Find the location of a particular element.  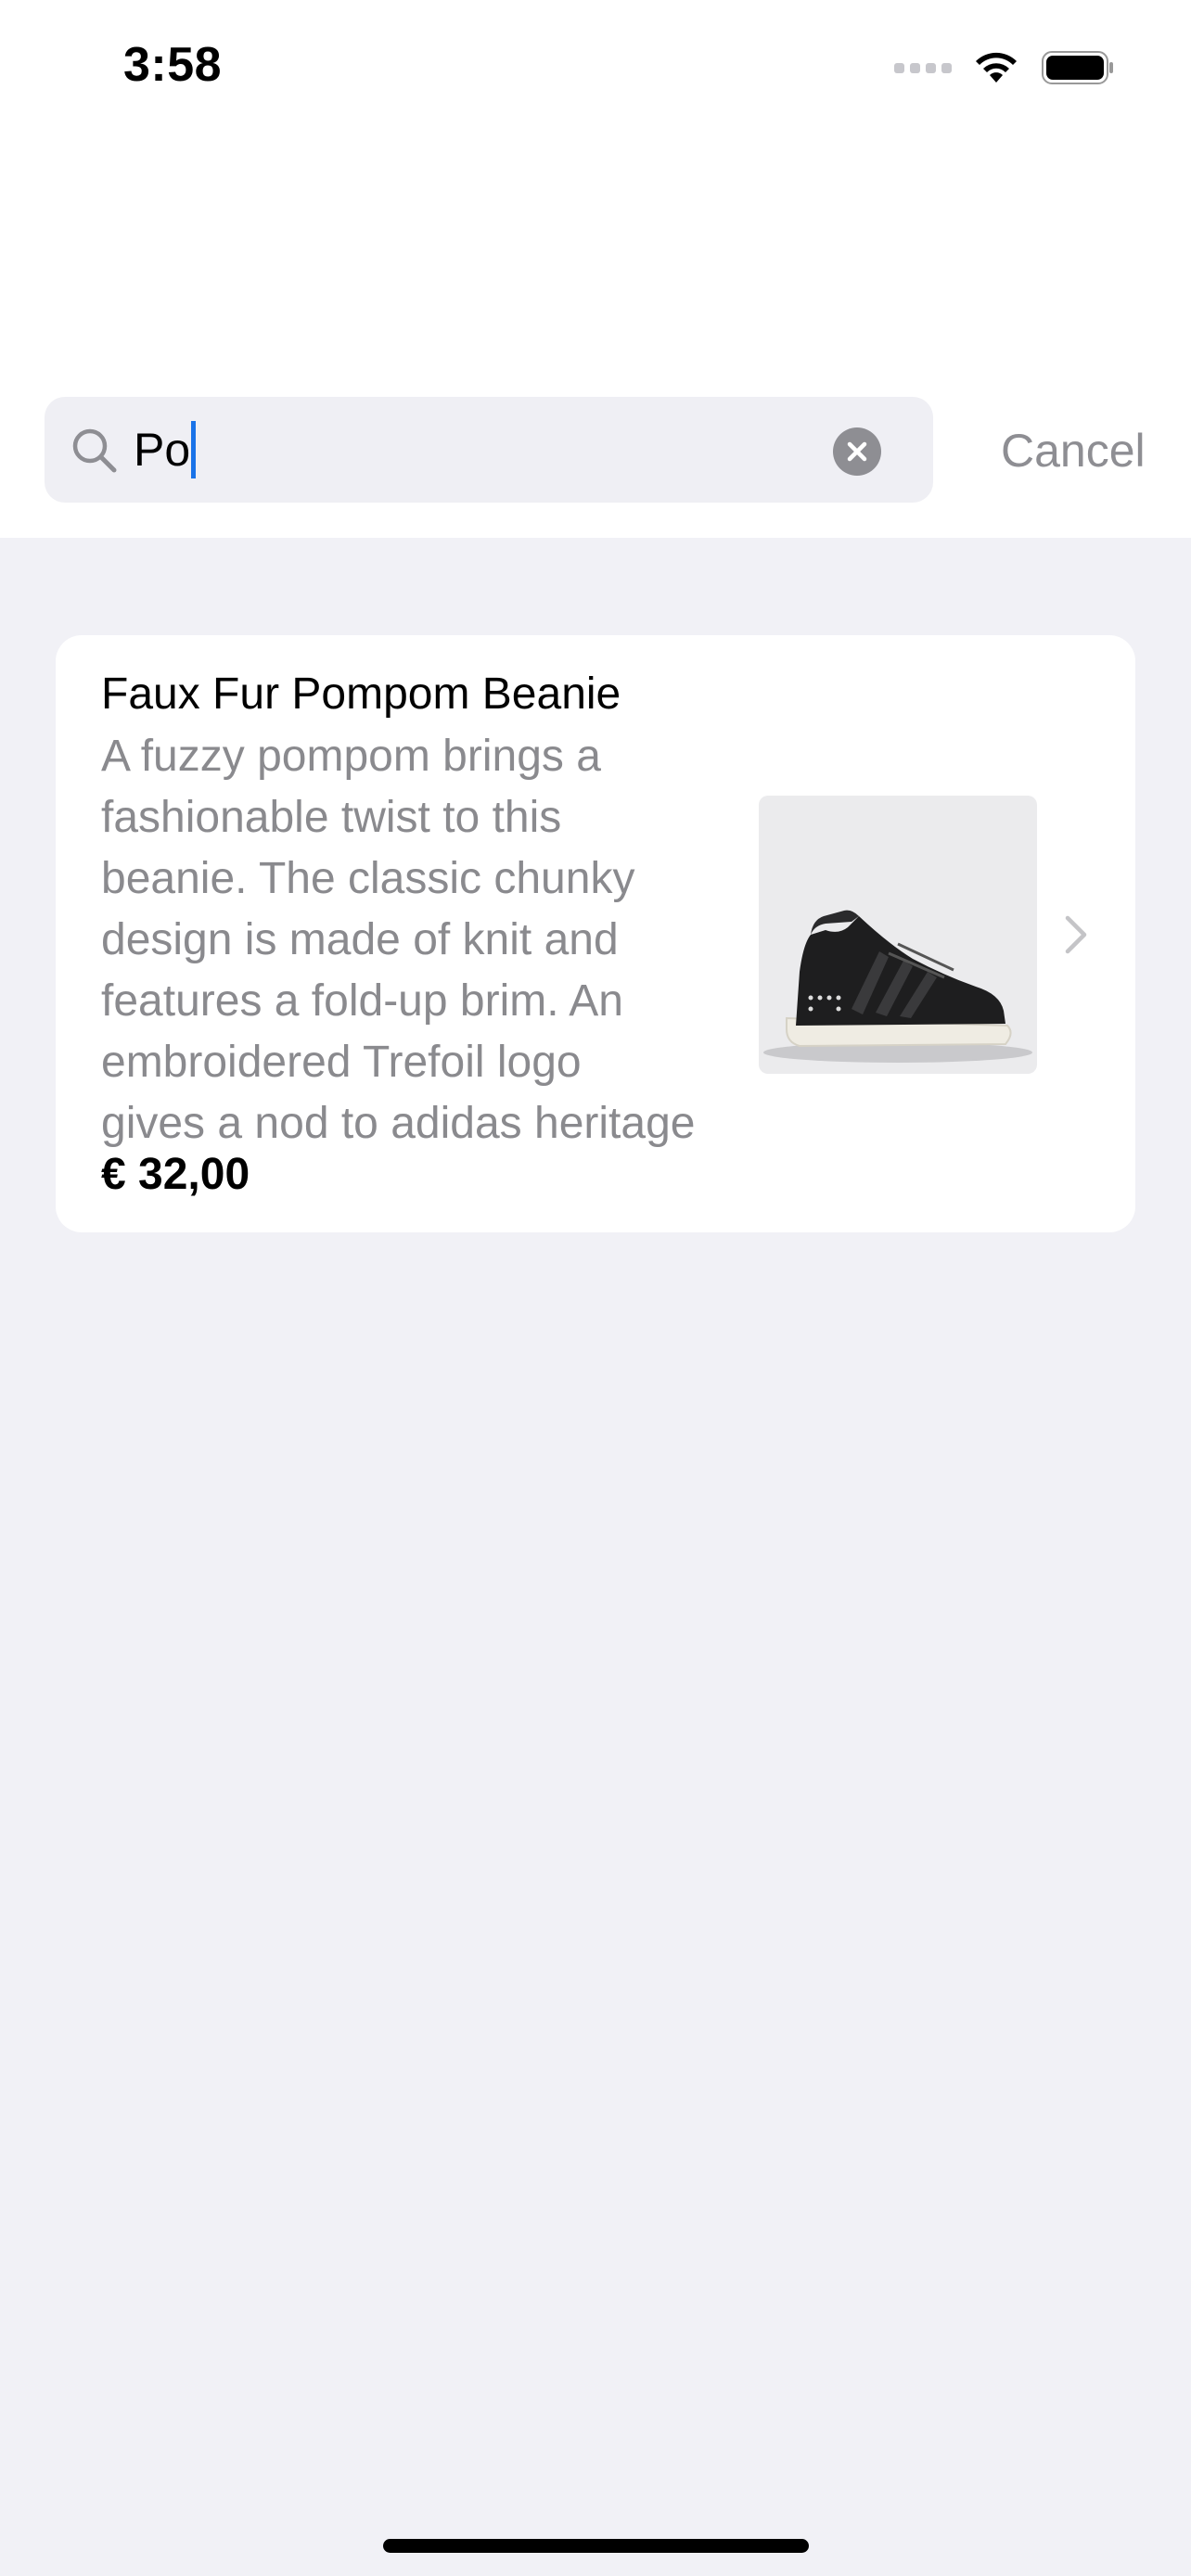

search-query-text: Po is located at coordinates (162, 450).